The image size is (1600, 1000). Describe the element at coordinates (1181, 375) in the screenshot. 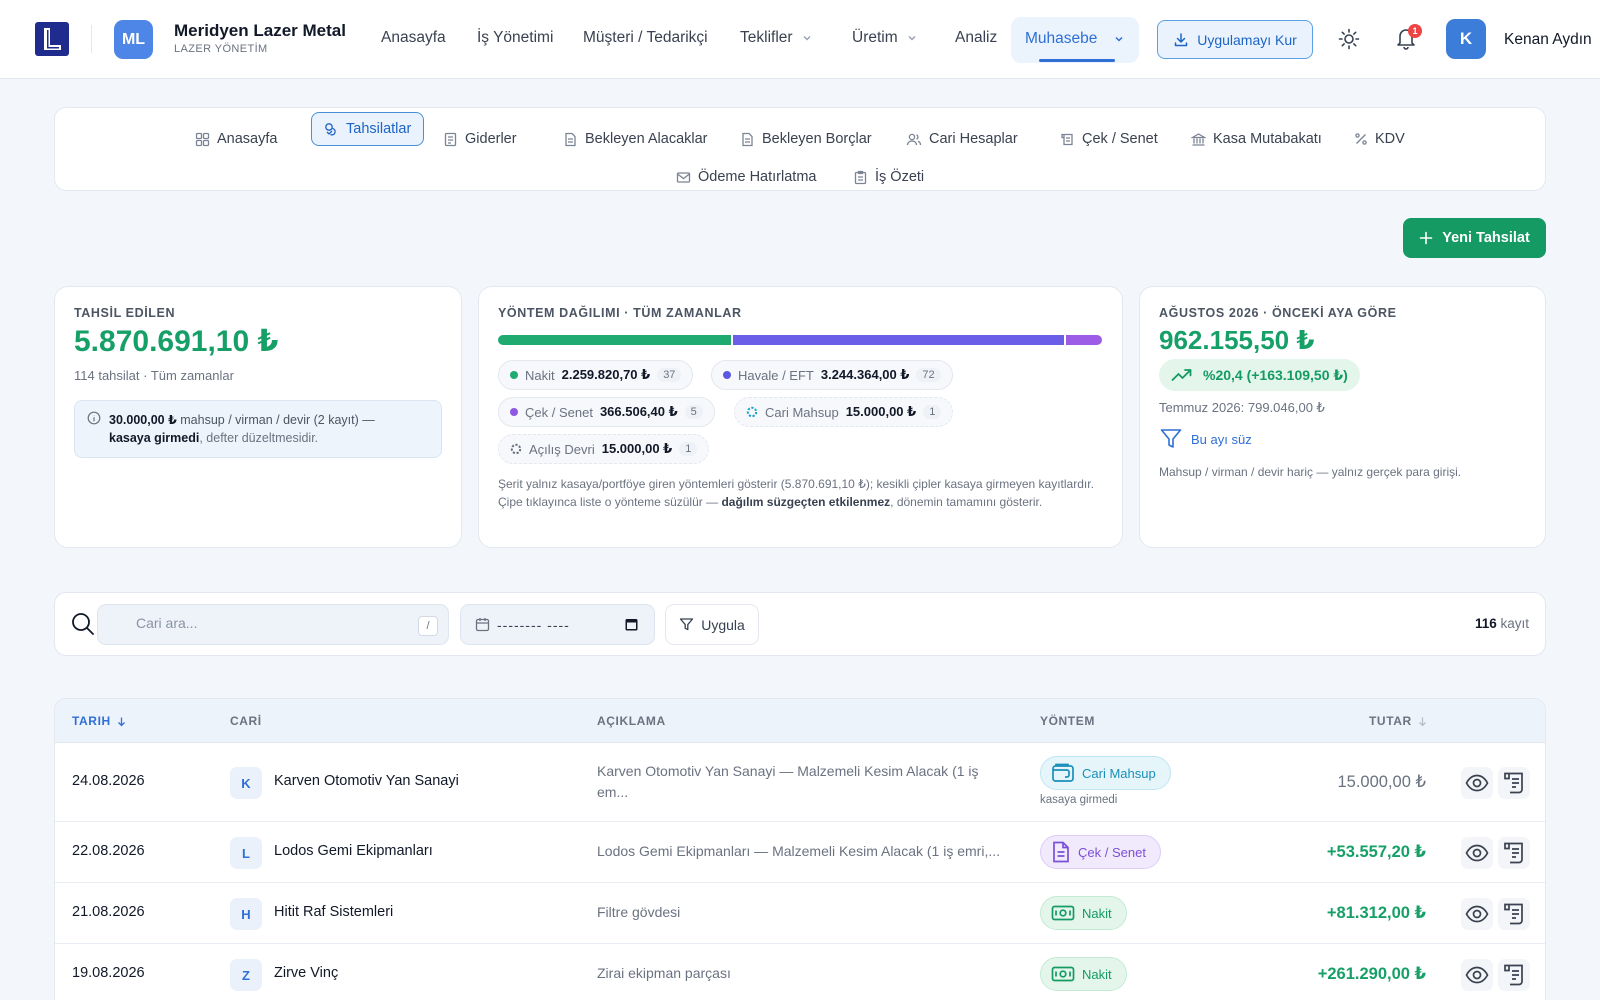

I see `trending-up-icon` at that location.